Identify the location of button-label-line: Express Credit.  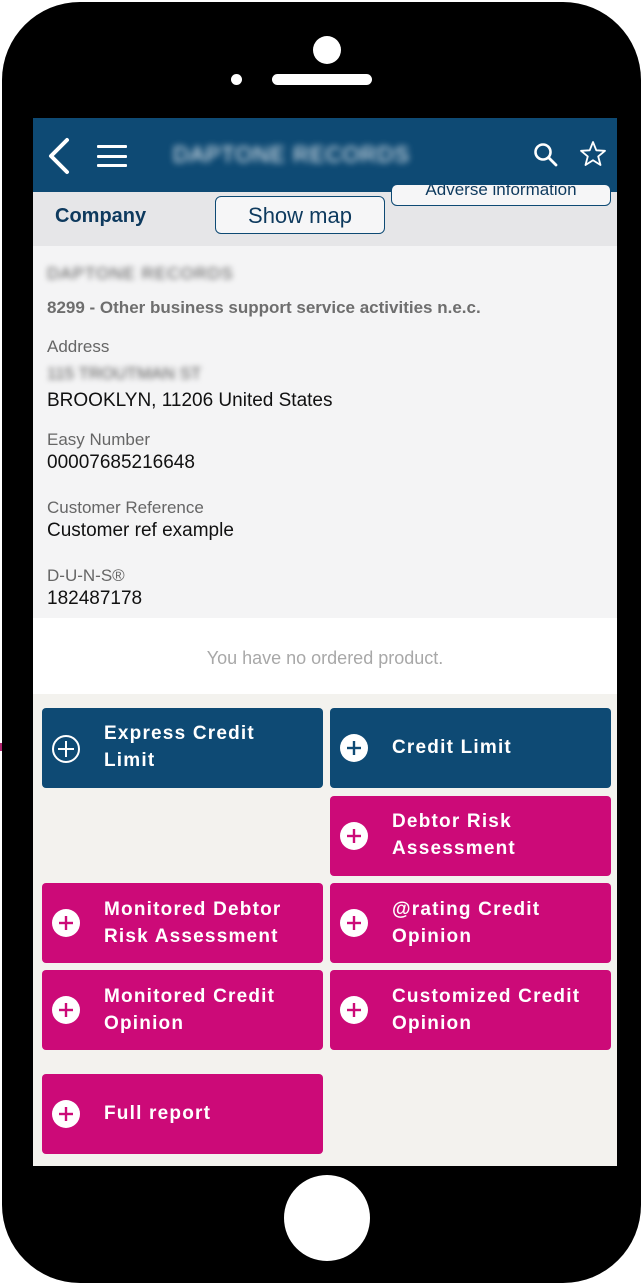
(179, 733).